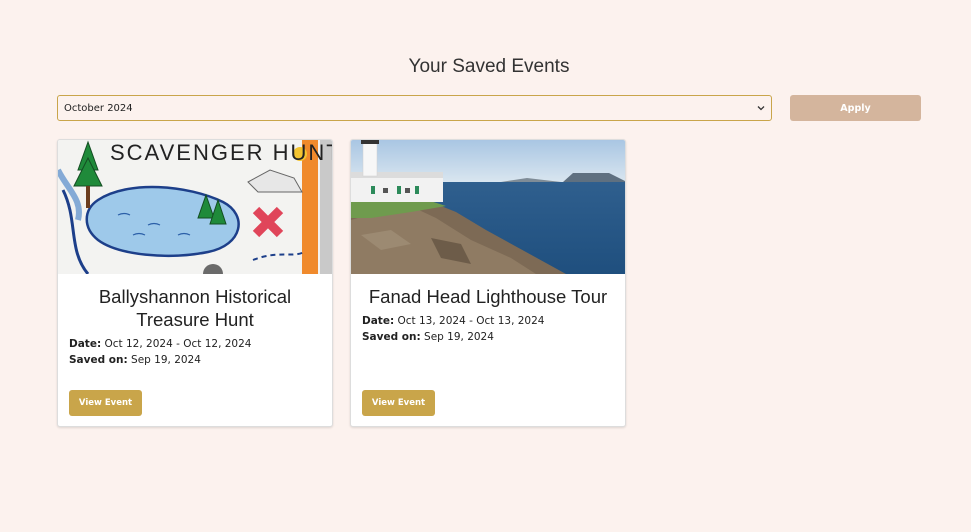 This screenshot has width=971, height=532. What do you see at coordinates (195, 207) in the screenshot?
I see `event-image-treasure-map: SCAVENGER HUNT` at bounding box center [195, 207].